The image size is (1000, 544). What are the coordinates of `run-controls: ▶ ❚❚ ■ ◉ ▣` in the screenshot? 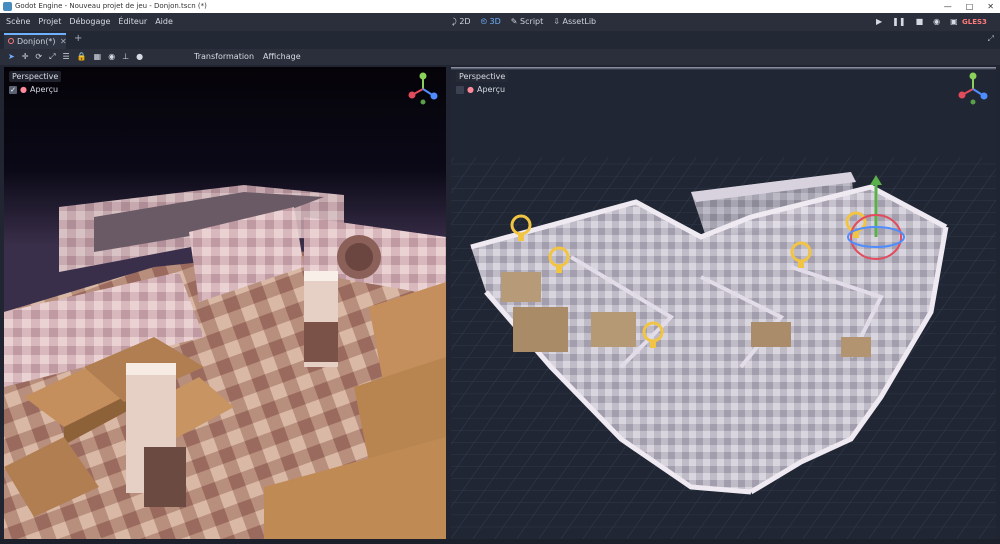 It's located at (917, 22).